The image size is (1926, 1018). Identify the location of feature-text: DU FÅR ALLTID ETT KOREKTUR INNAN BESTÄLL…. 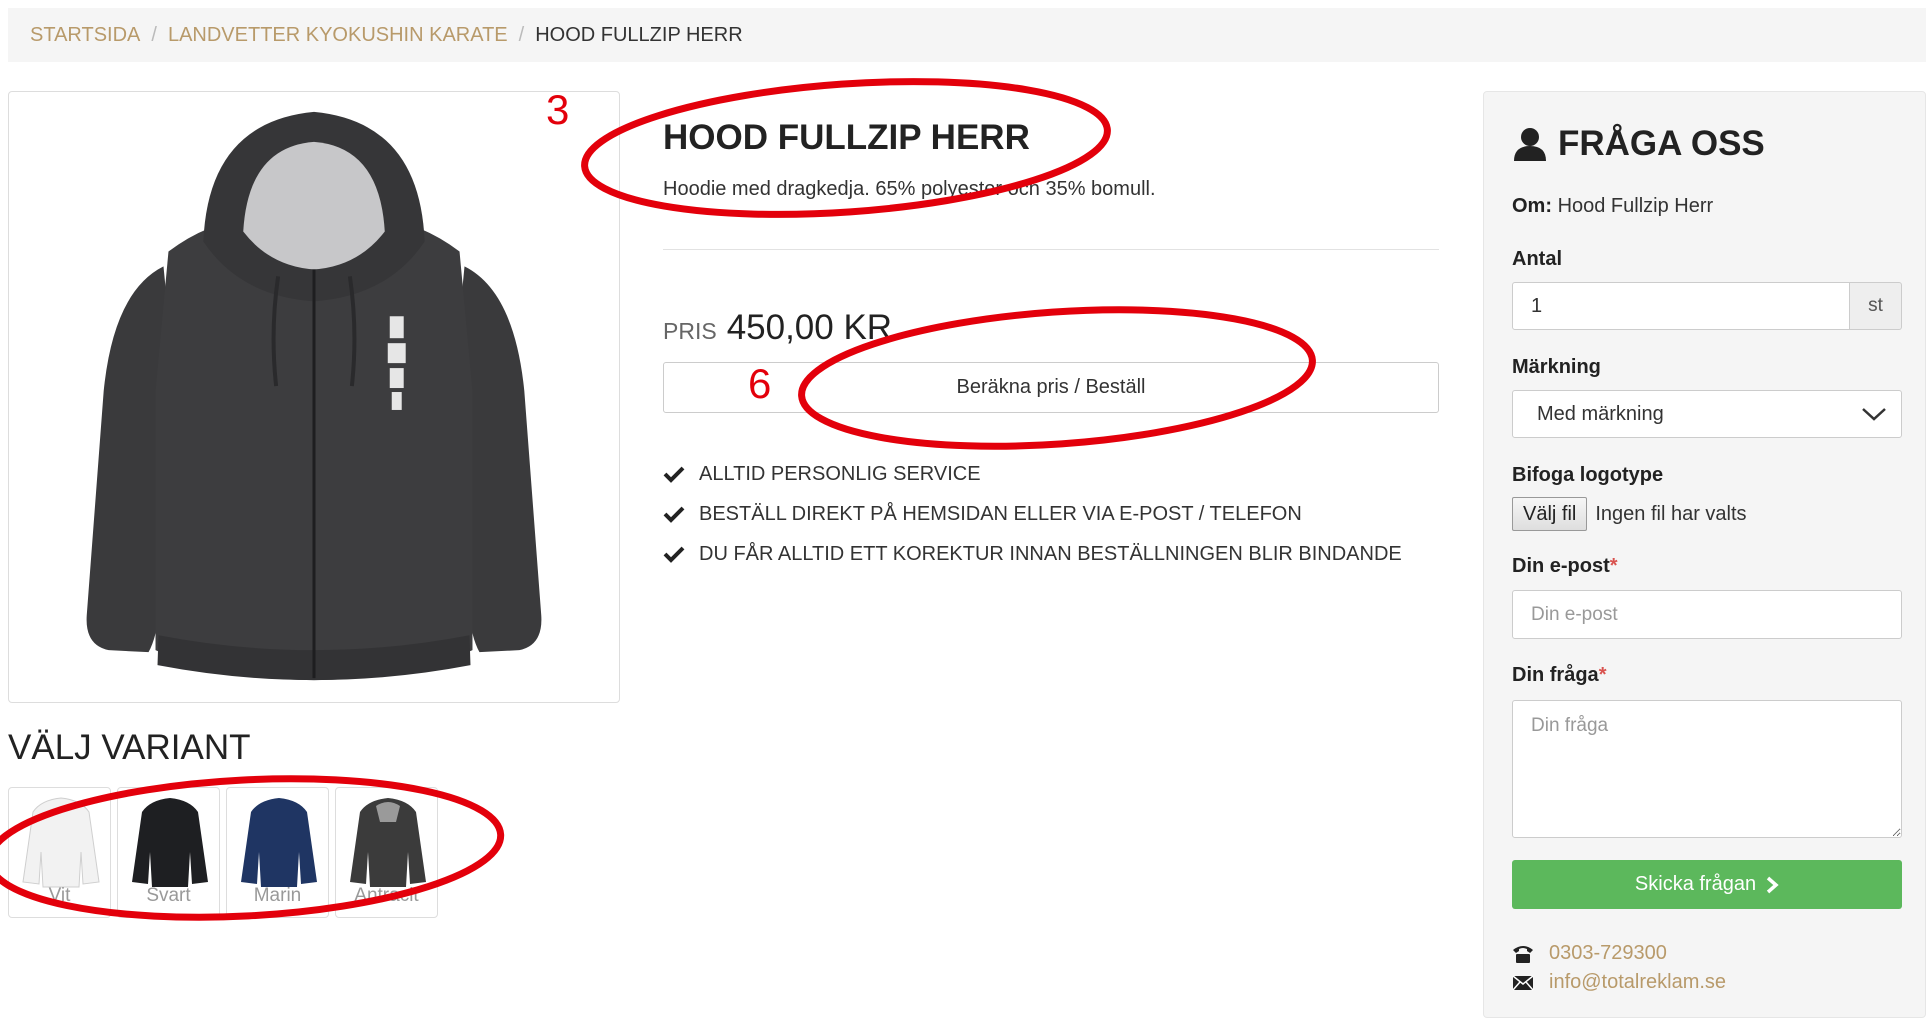
(1050, 553).